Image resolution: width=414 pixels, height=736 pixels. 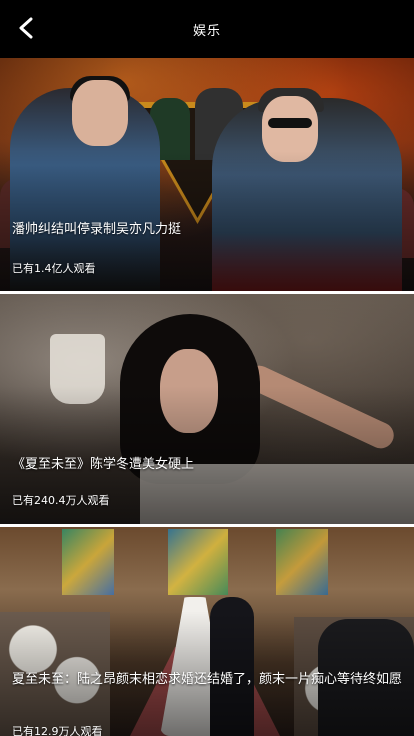 What do you see at coordinates (206, 31) in the screenshot?
I see `page-title: 娱乐` at bounding box center [206, 31].